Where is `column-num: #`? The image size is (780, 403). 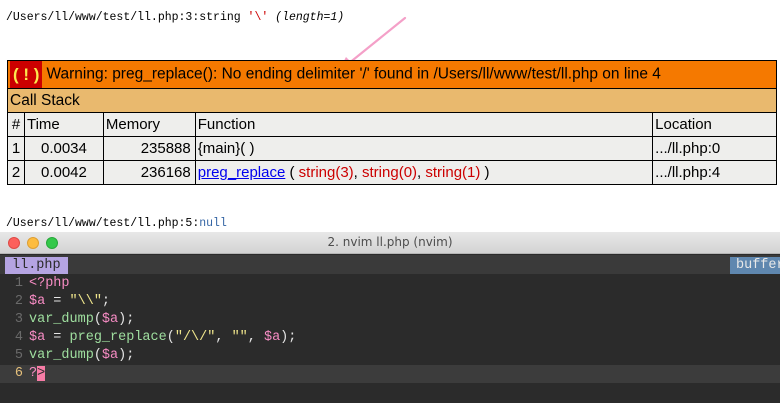
column-num: # is located at coordinates (16, 124).